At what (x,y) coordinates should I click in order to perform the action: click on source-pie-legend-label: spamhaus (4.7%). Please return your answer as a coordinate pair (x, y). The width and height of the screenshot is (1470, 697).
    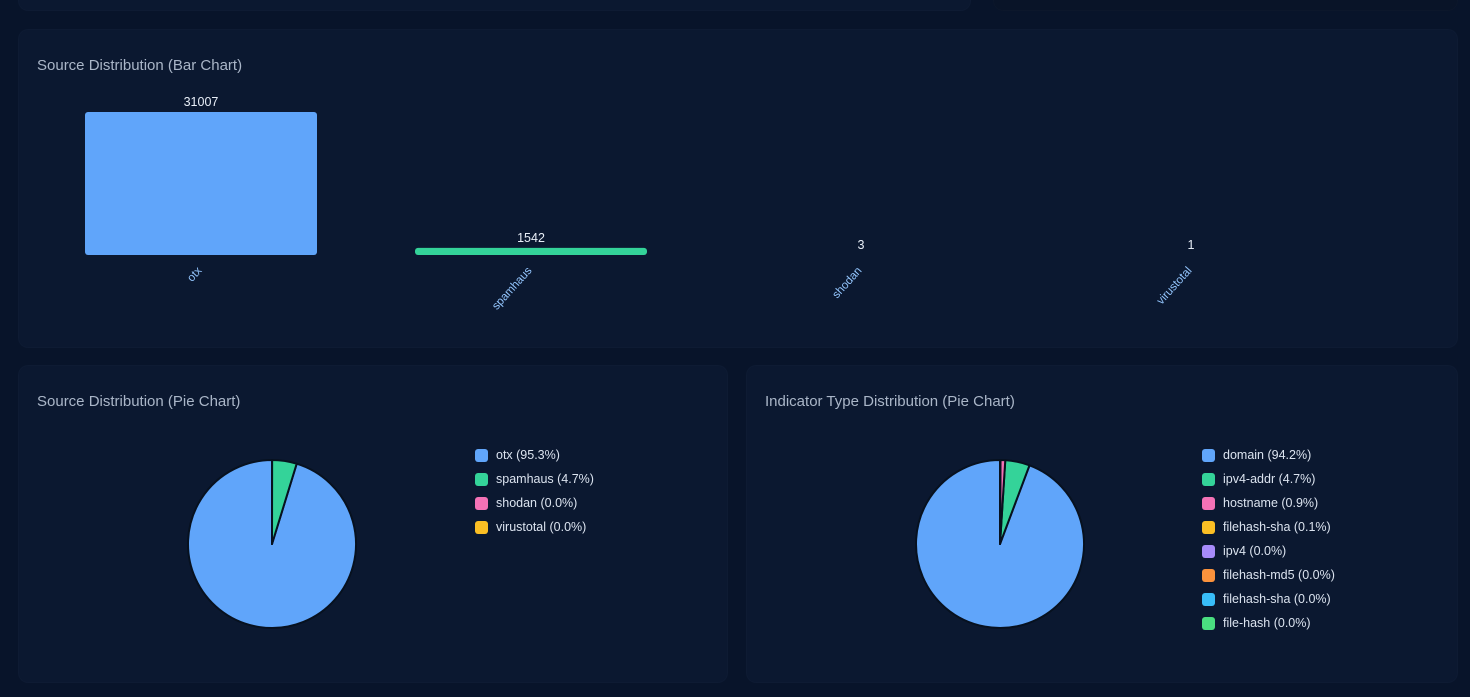
    Looking at the image, I should click on (545, 479).